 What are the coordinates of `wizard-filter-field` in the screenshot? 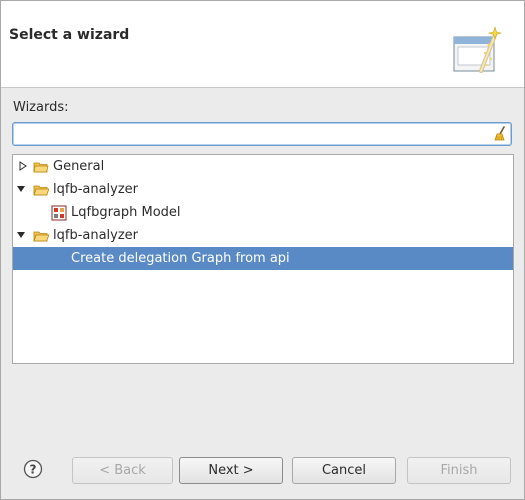 It's located at (262, 134).